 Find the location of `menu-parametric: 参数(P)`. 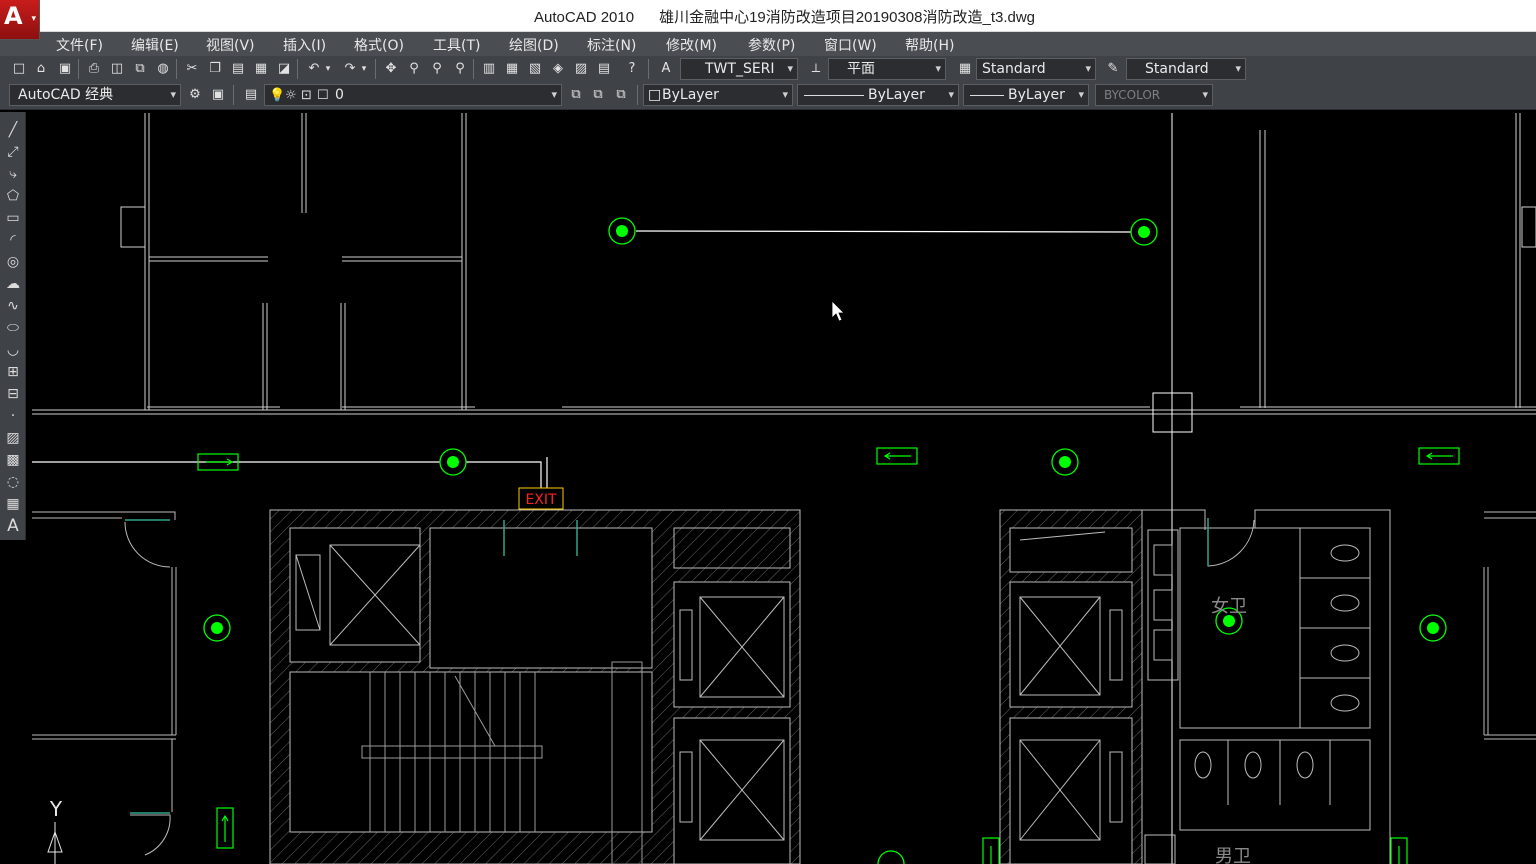

menu-parametric: 参数(P) is located at coordinates (771, 45).